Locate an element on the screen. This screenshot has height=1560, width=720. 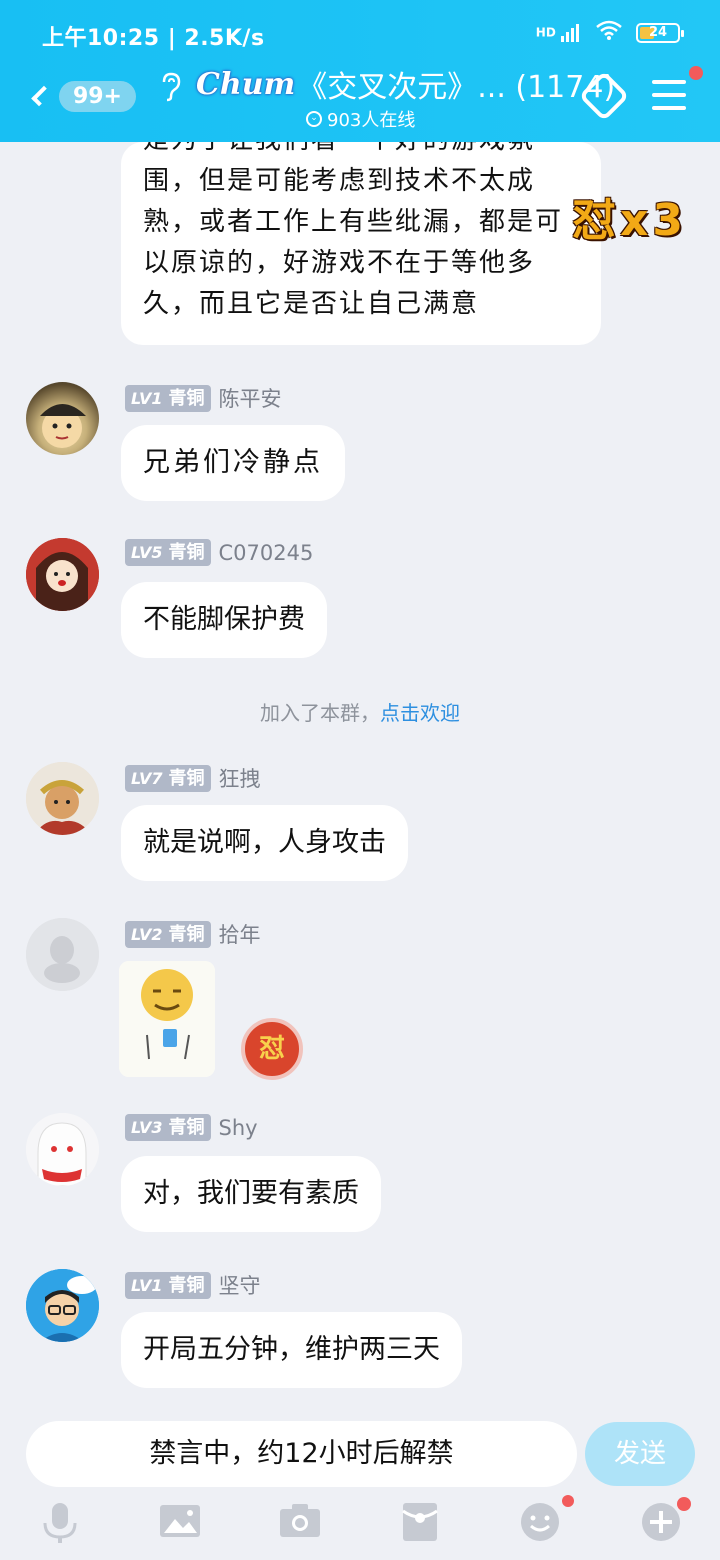
image-icon is located at coordinates (179, 1521).